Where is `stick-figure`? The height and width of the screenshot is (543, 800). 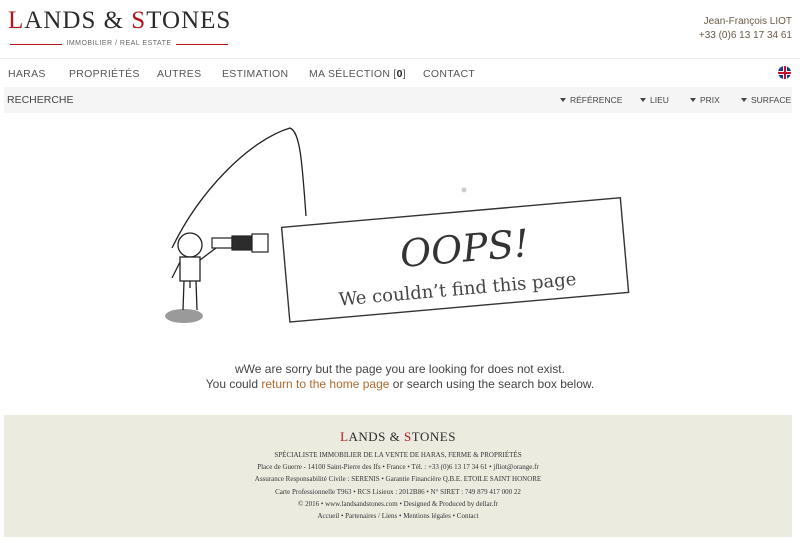 stick-figure is located at coordinates (194, 271).